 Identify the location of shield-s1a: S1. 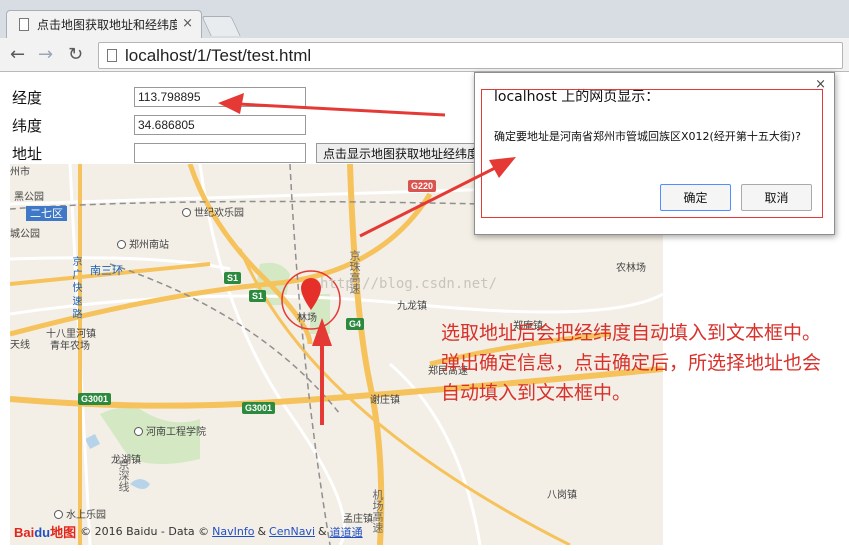
(233, 278).